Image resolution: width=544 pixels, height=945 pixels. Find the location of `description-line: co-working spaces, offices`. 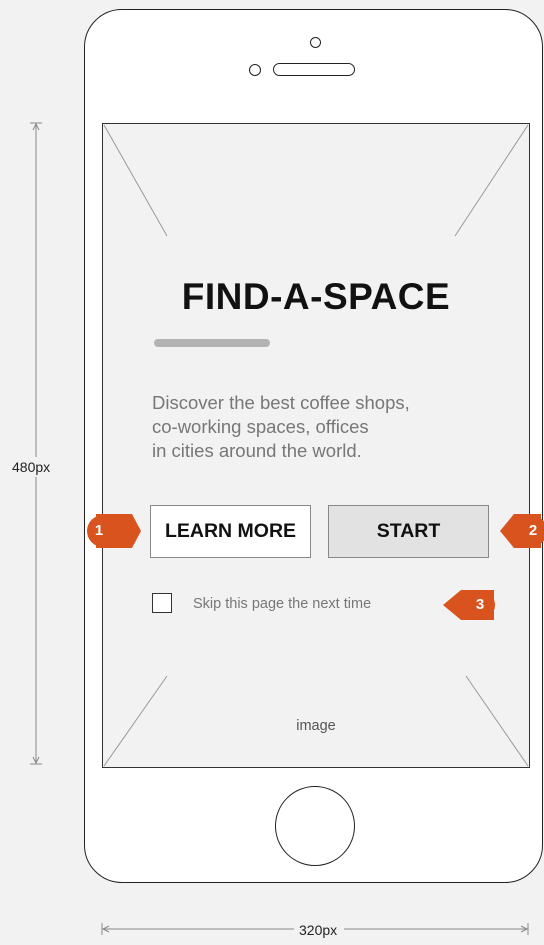

description-line: co-working spaces, offices is located at coordinates (260, 426).